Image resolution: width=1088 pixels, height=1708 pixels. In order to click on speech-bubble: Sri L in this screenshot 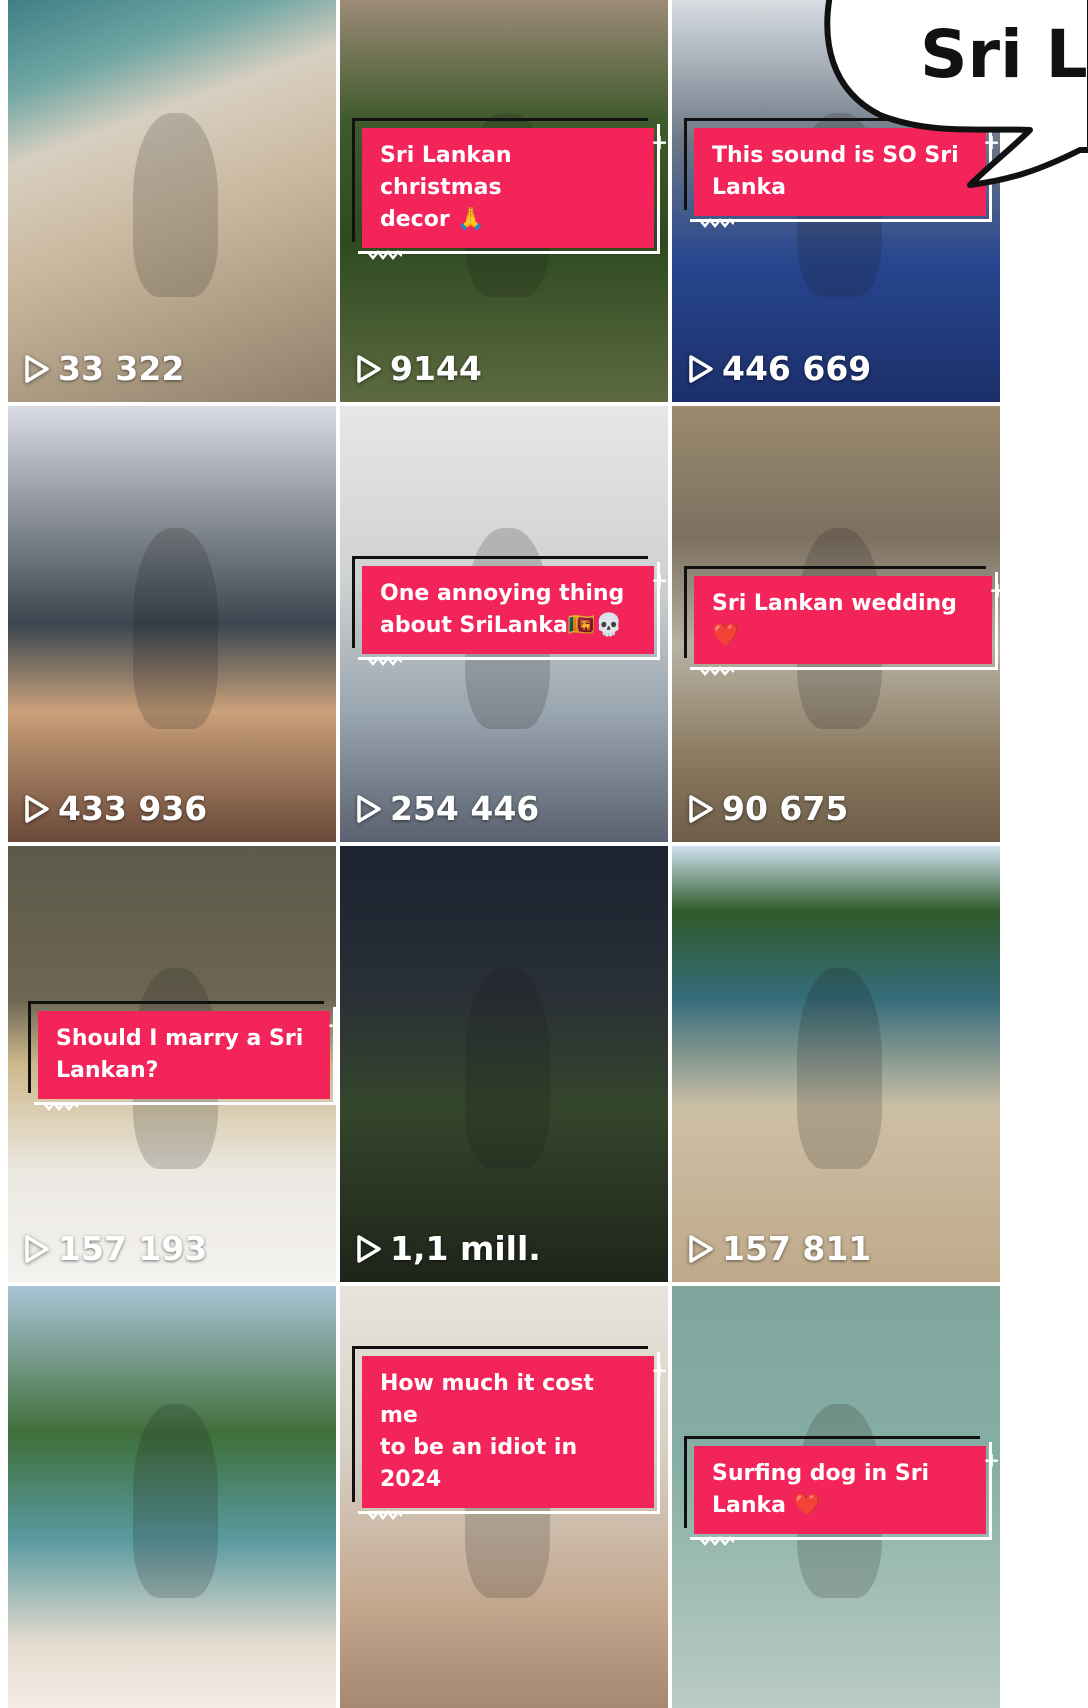, I will do `click(954, 100)`.